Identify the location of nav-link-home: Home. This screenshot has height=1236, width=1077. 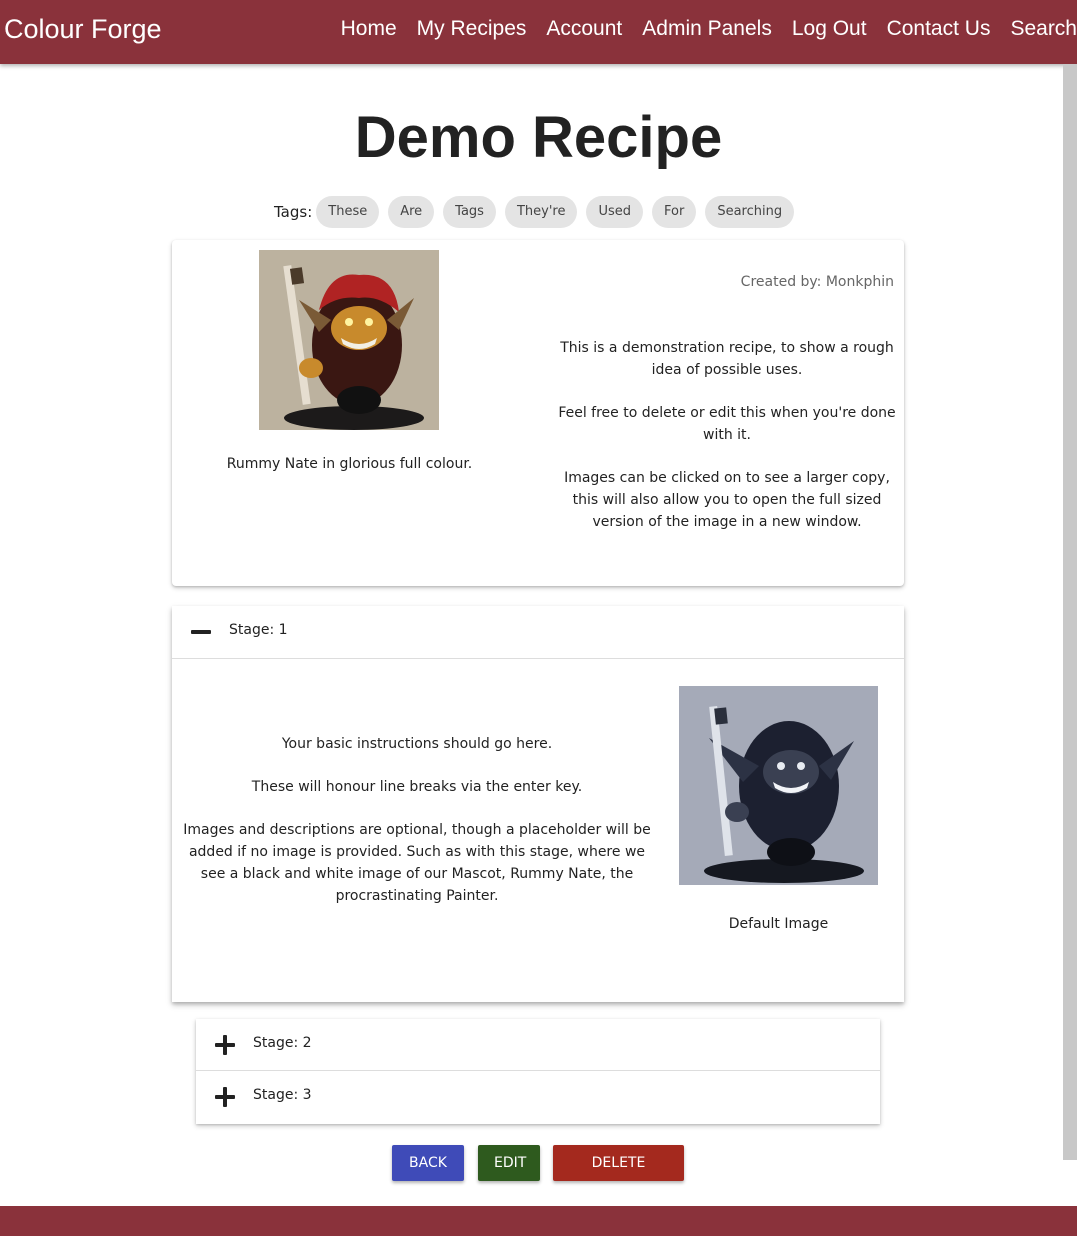
(369, 29).